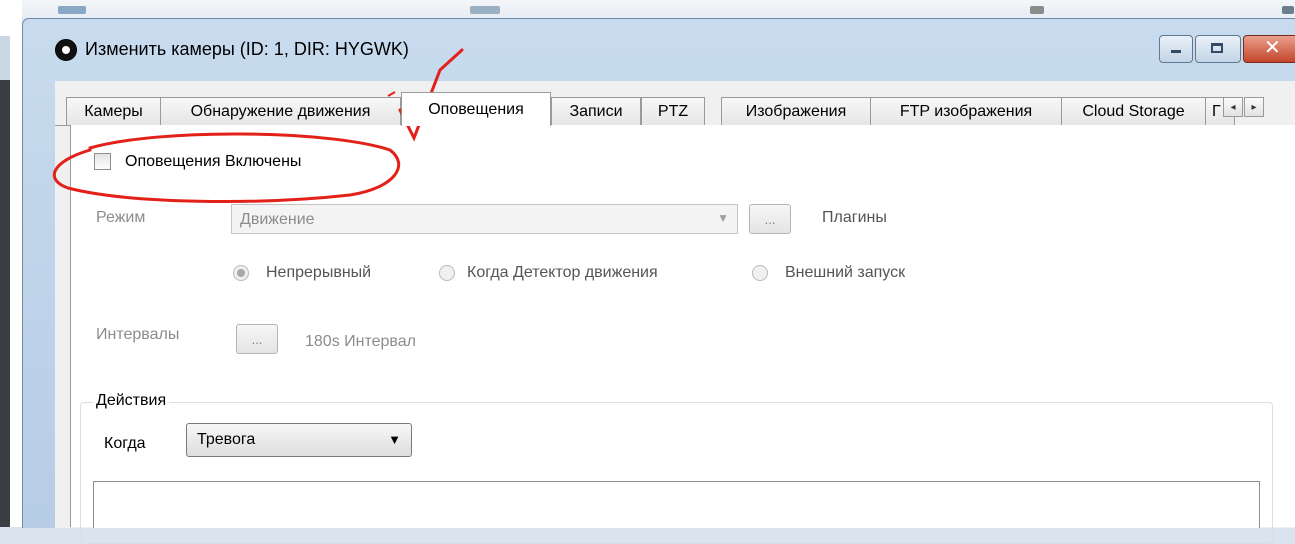 The height and width of the screenshot is (544, 1295). What do you see at coordinates (760, 273) in the screenshot?
I see `radio-external-trigger` at bounding box center [760, 273].